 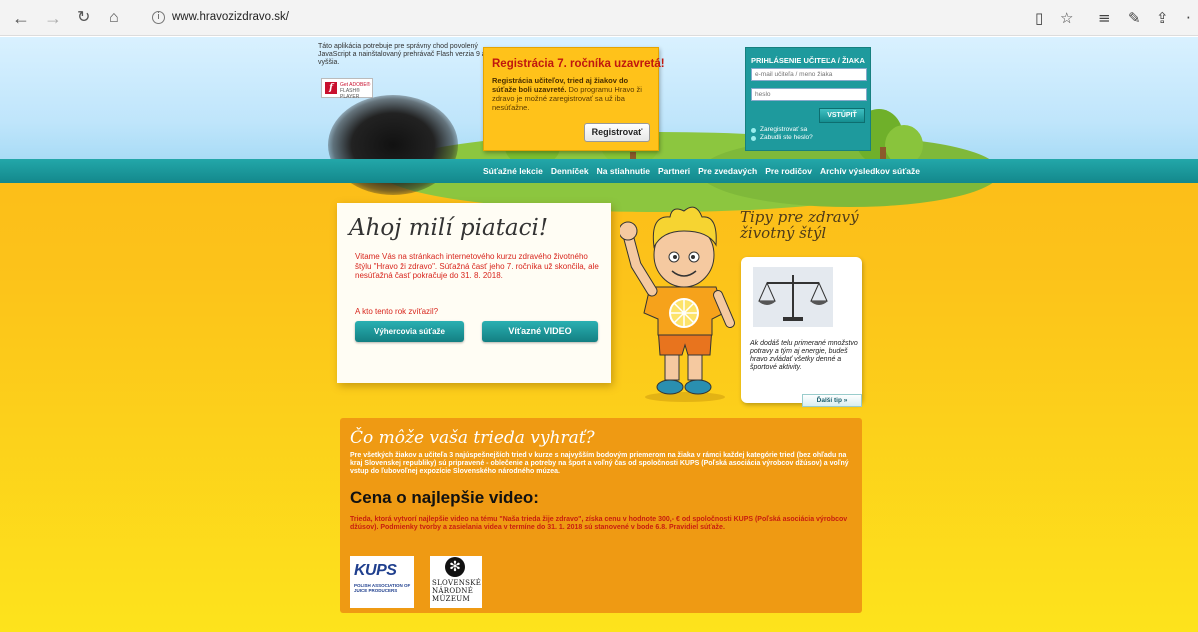 What do you see at coordinates (578, 64) in the screenshot?
I see `registration-title: Registrácia 7. ročníka uzavretá!` at bounding box center [578, 64].